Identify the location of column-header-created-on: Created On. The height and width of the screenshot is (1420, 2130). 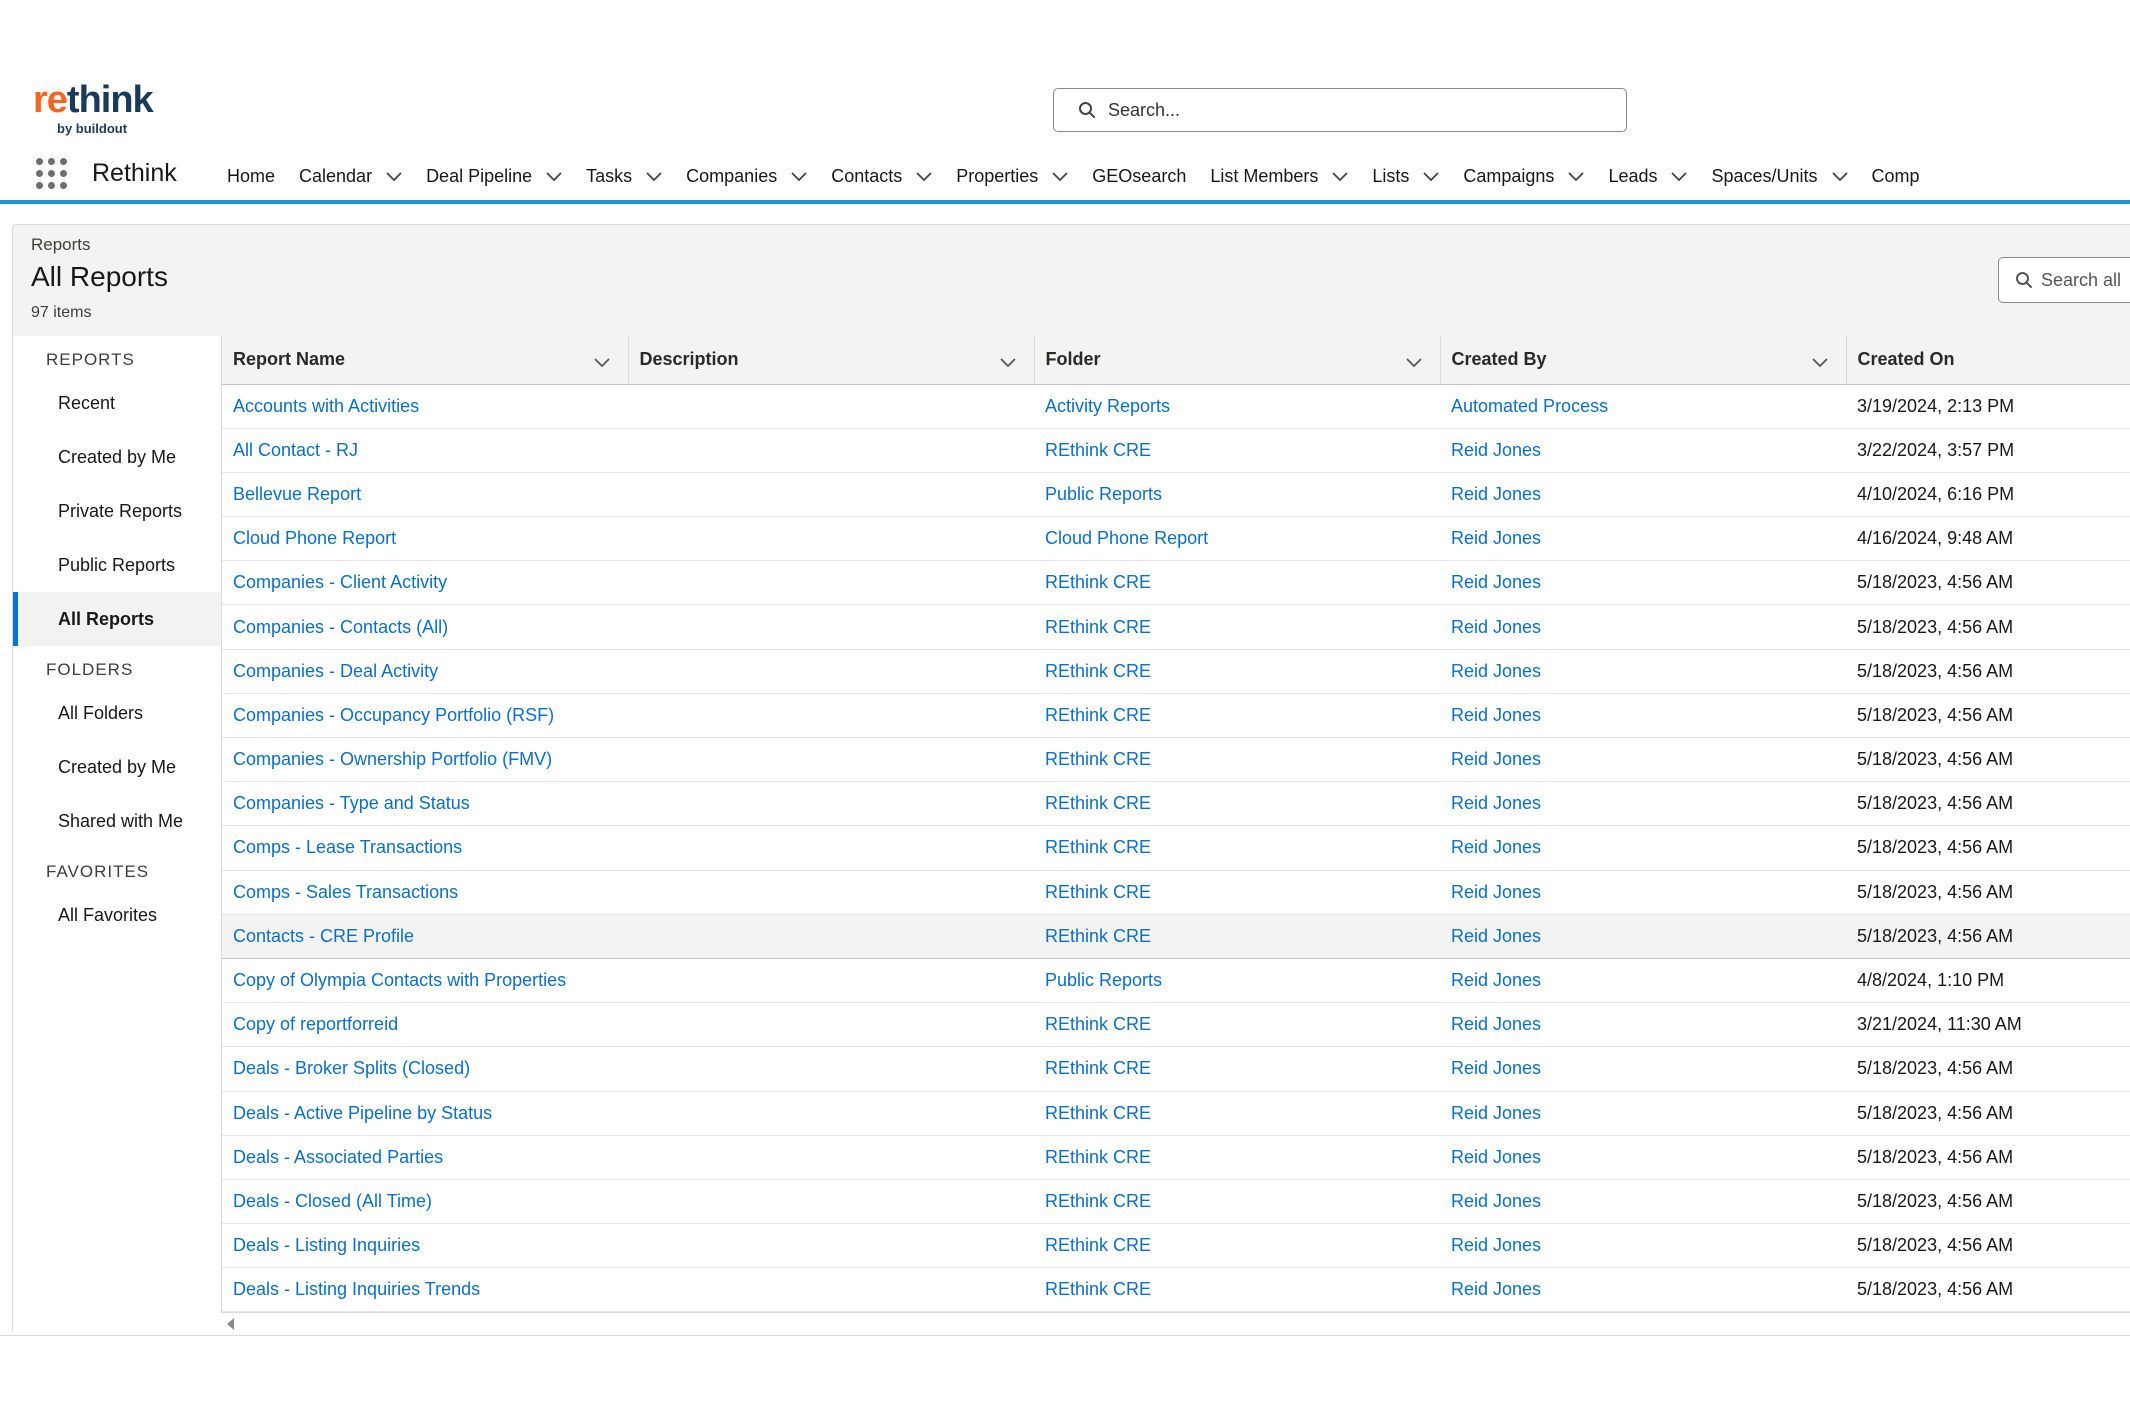
(1988, 360).